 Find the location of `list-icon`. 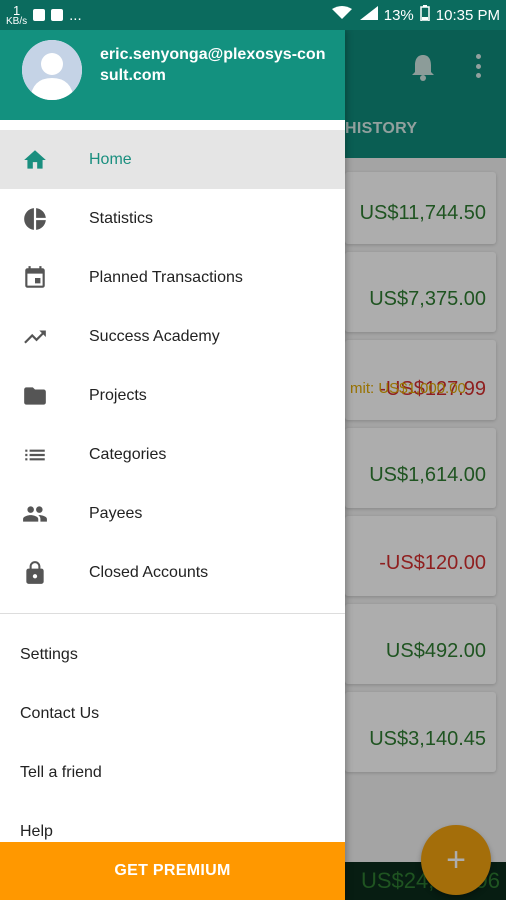

list-icon is located at coordinates (35, 455).